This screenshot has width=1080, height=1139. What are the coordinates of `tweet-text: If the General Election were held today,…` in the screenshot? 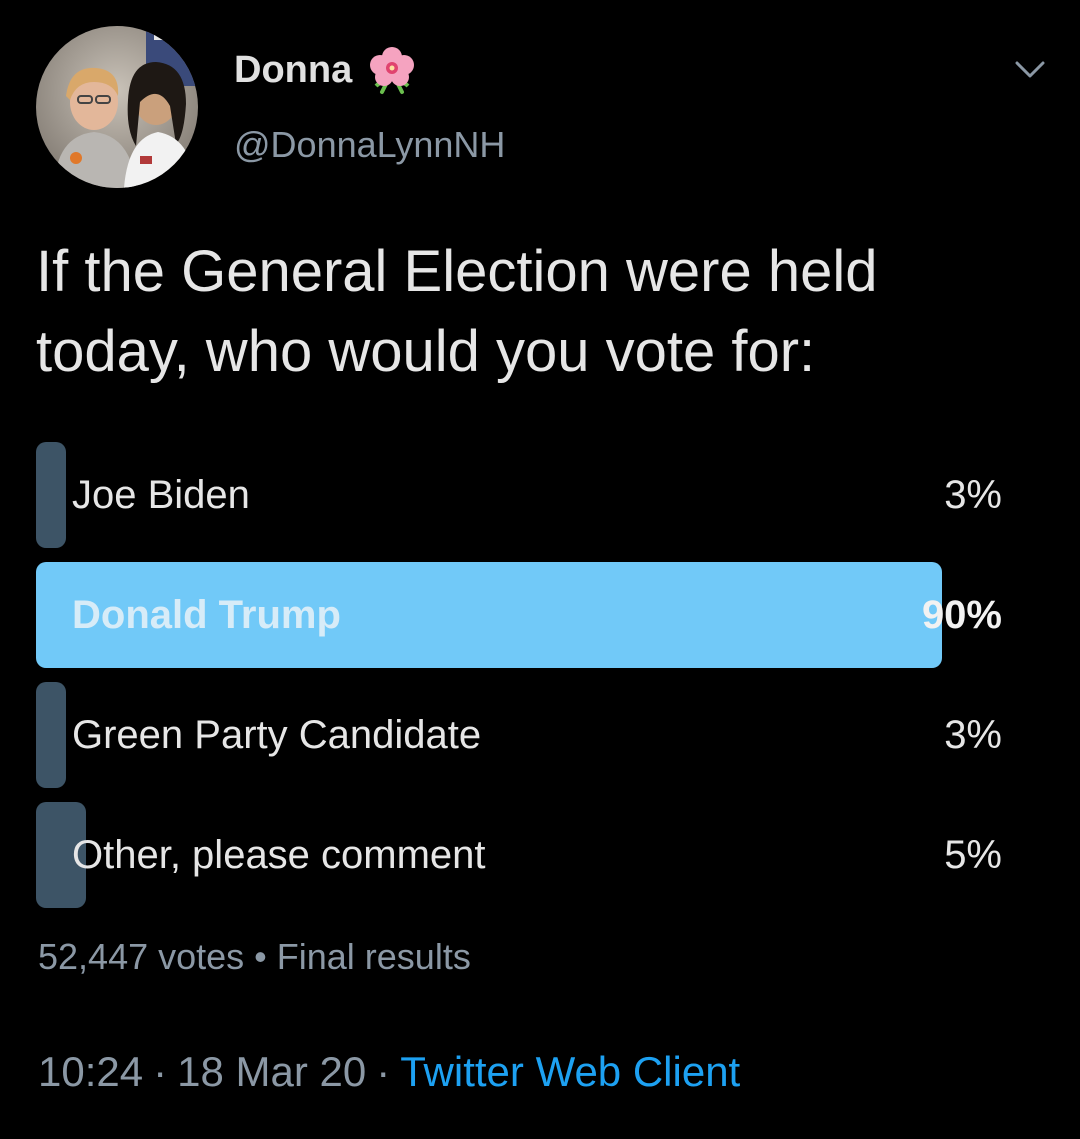 It's located at (536, 312).